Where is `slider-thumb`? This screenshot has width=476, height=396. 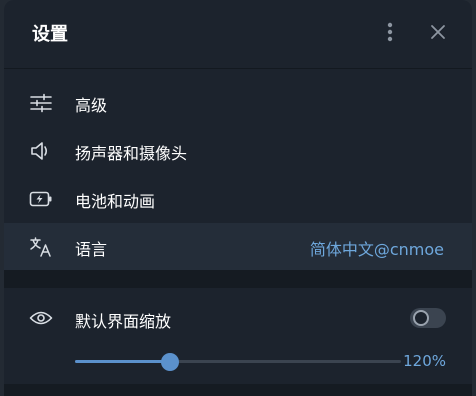 slider-thumb is located at coordinates (169, 362).